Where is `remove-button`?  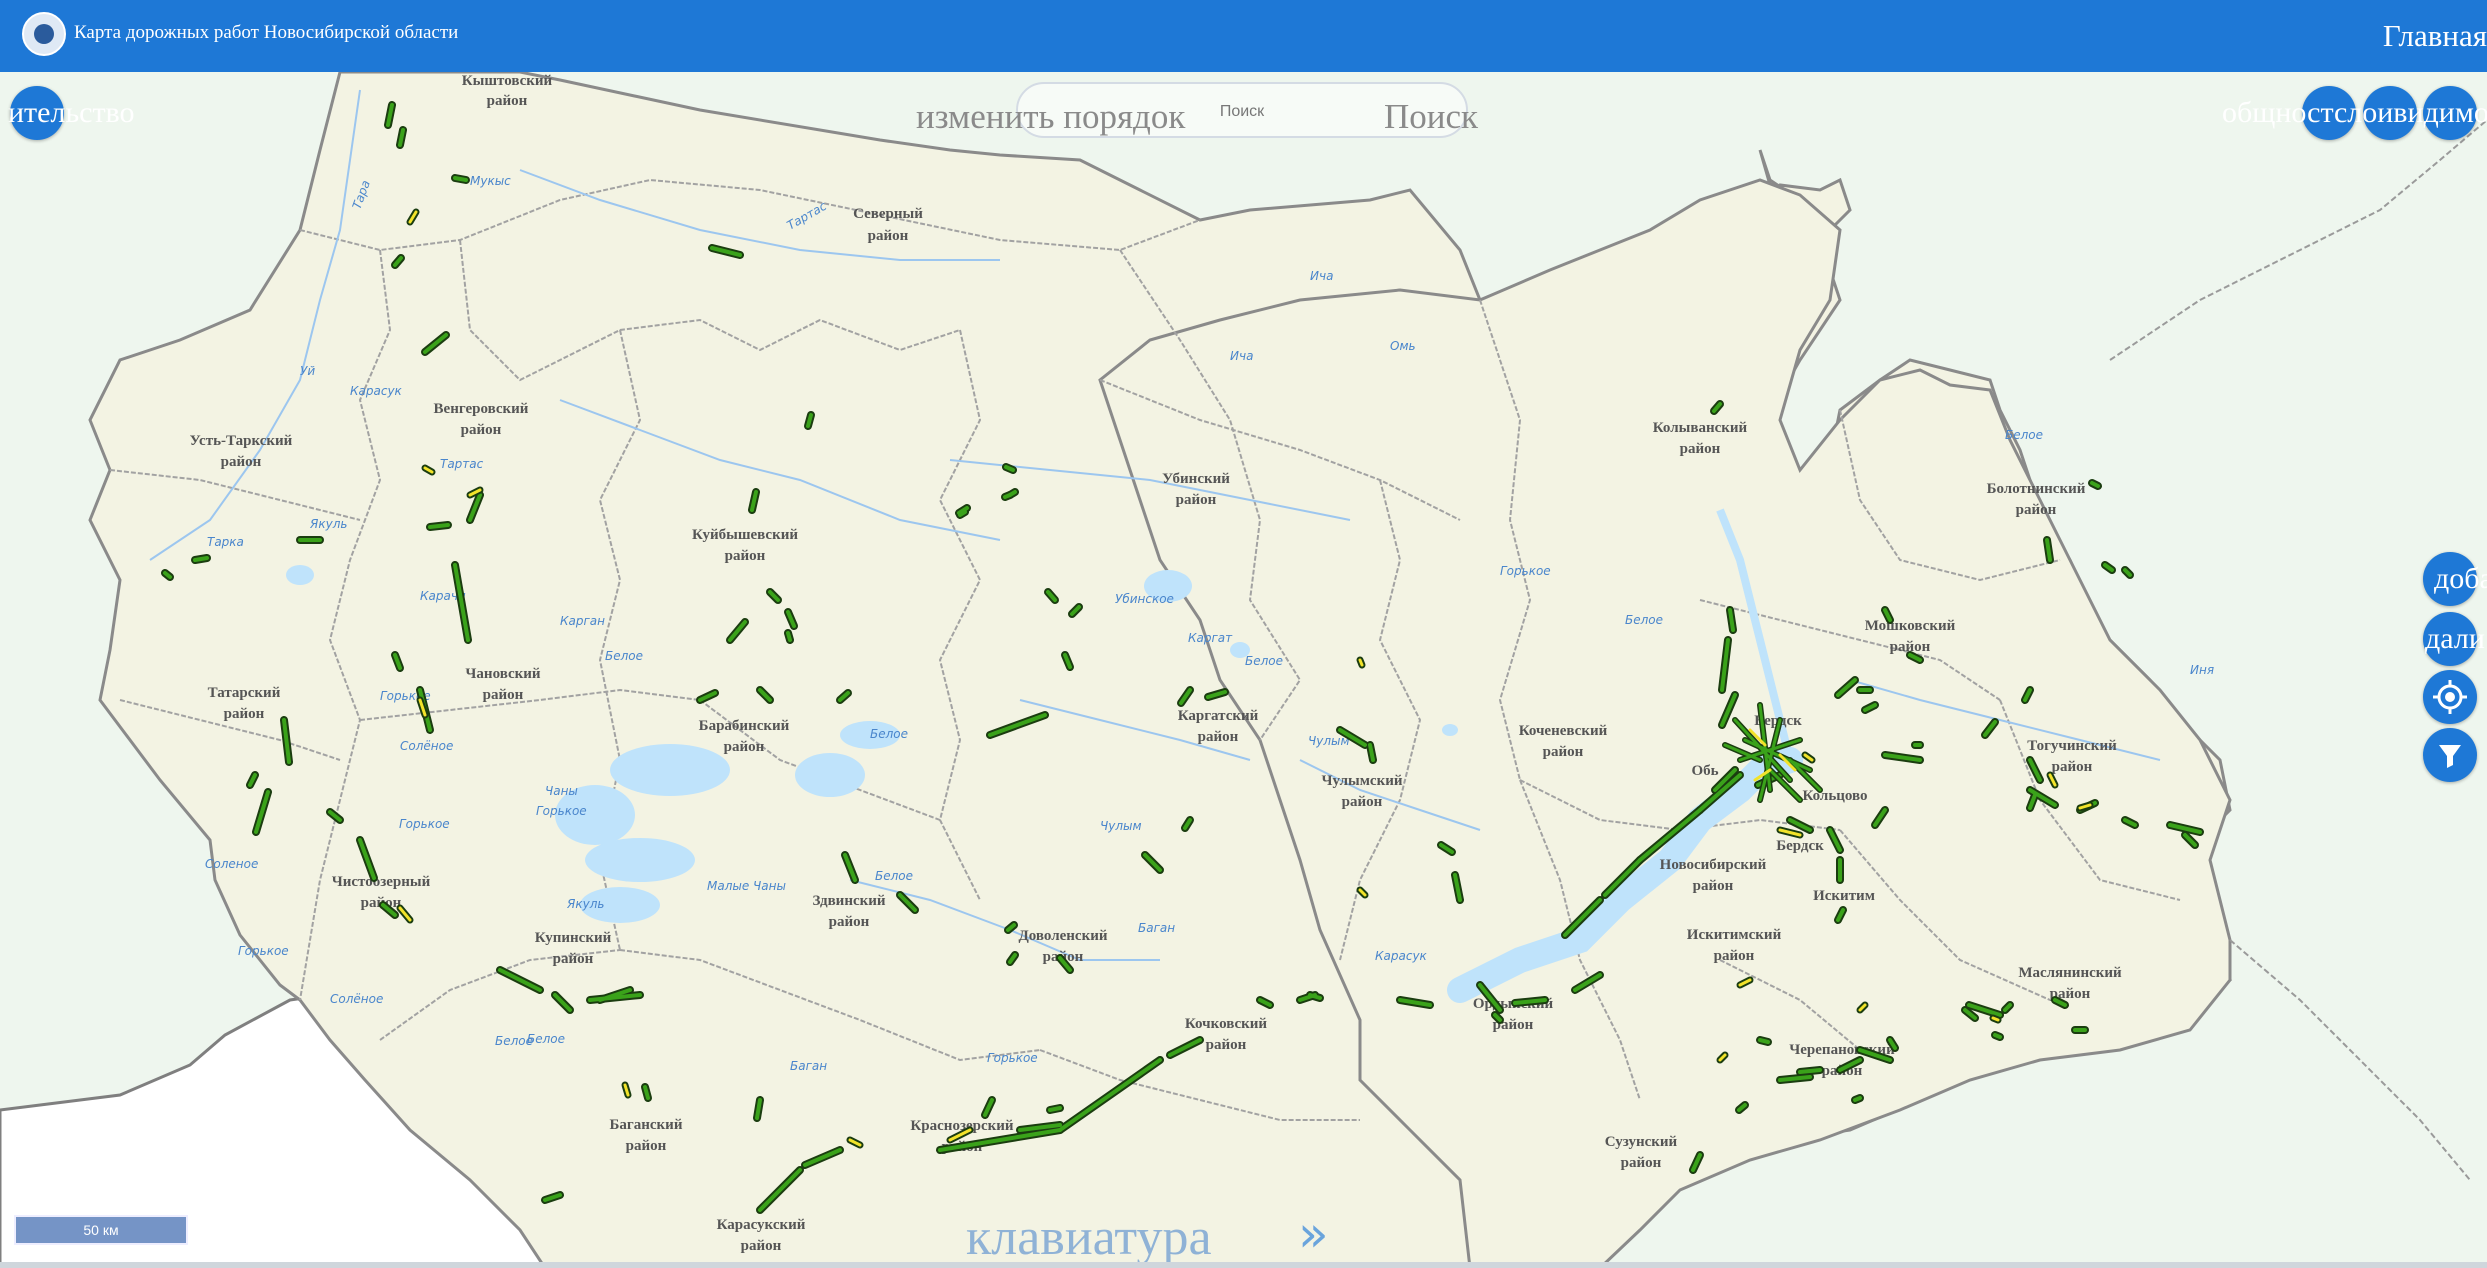
remove-button is located at coordinates (2450, 639).